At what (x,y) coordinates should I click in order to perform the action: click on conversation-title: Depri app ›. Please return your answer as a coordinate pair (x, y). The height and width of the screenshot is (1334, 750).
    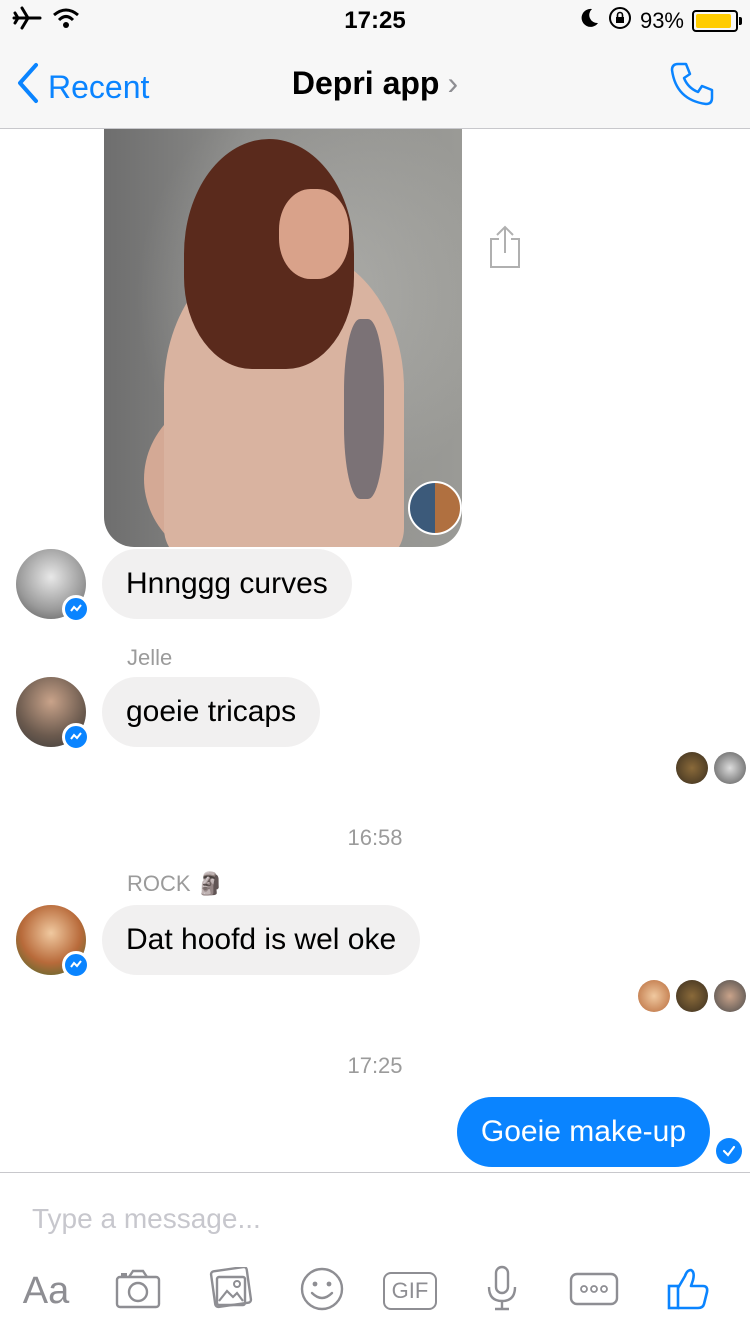
    Looking at the image, I should click on (375, 83).